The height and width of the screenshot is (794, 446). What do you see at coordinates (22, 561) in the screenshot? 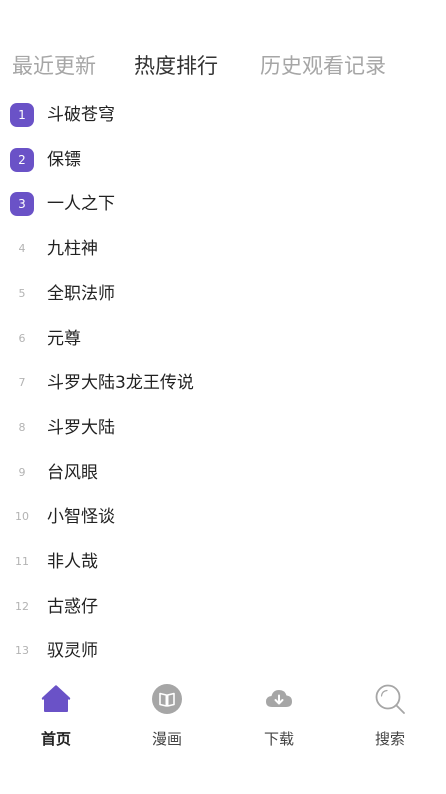
I see `rank-number: 11` at bounding box center [22, 561].